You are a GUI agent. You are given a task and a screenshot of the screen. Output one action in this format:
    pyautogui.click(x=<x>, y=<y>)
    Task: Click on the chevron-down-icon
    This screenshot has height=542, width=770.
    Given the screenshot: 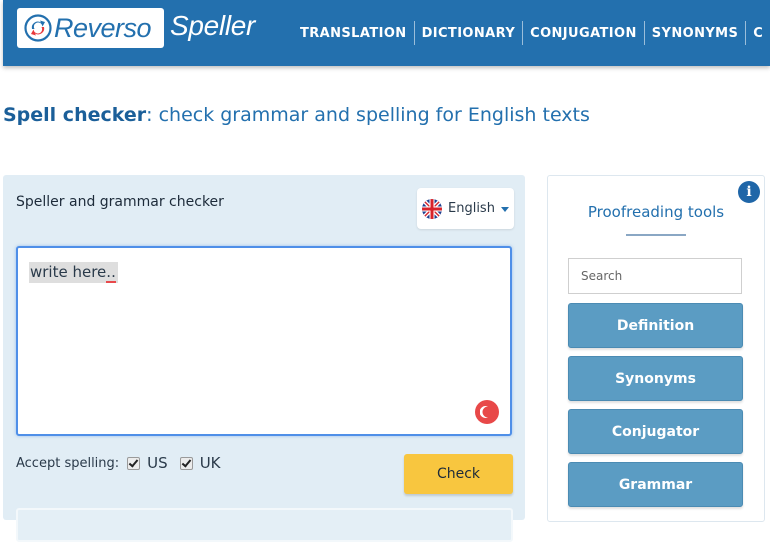 What is the action you would take?
    pyautogui.click(x=504, y=209)
    